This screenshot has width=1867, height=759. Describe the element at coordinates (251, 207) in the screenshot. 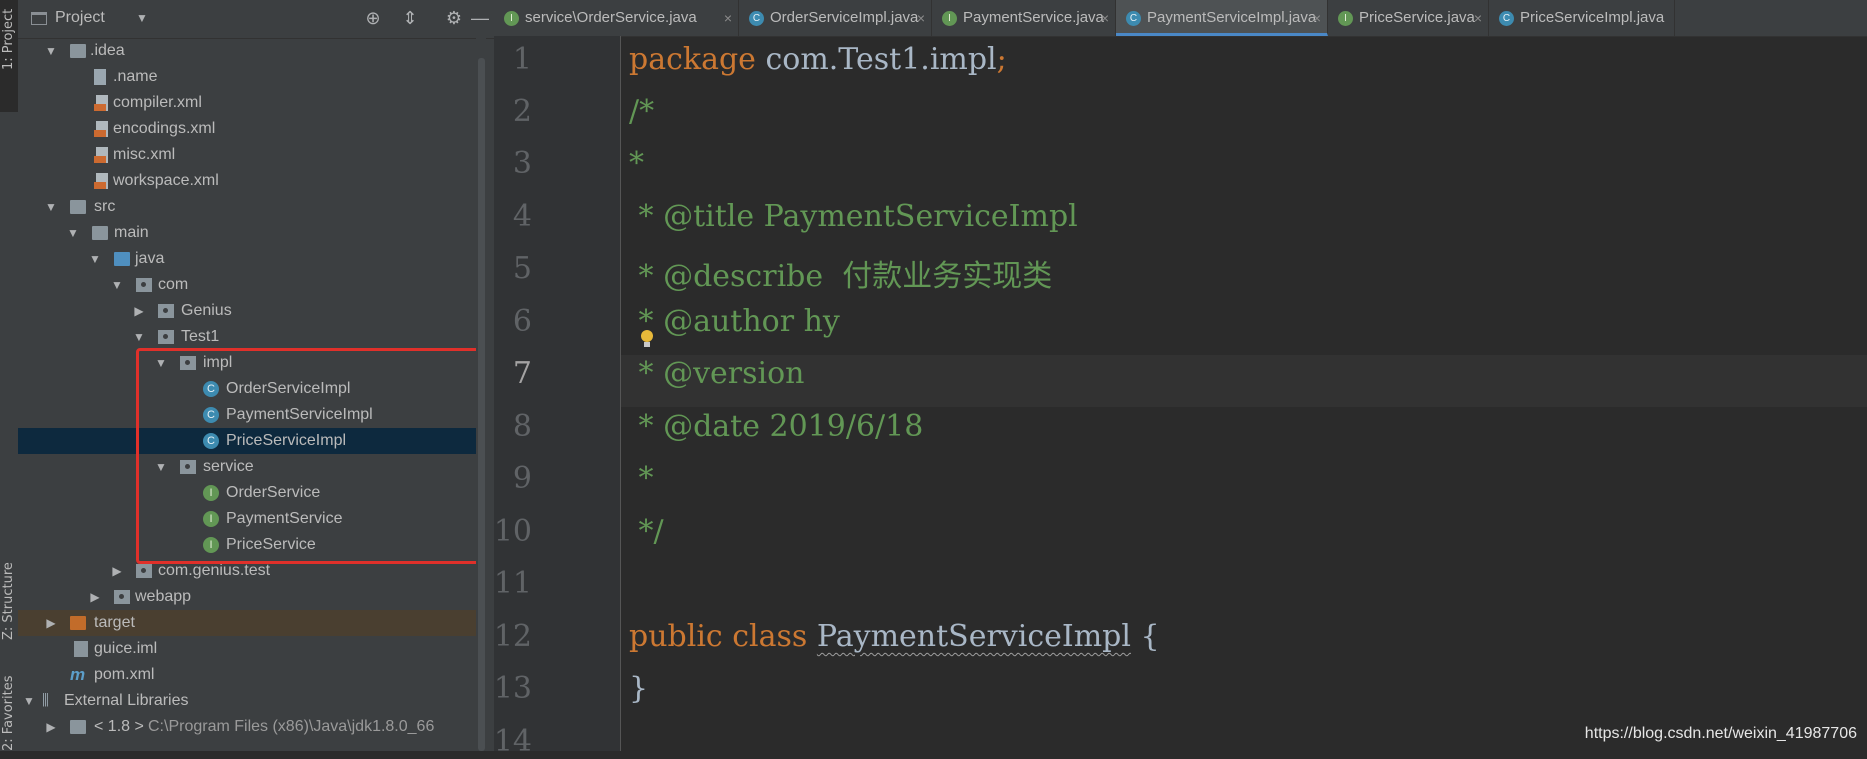

I see `tree-item-src: ▼ src` at that location.